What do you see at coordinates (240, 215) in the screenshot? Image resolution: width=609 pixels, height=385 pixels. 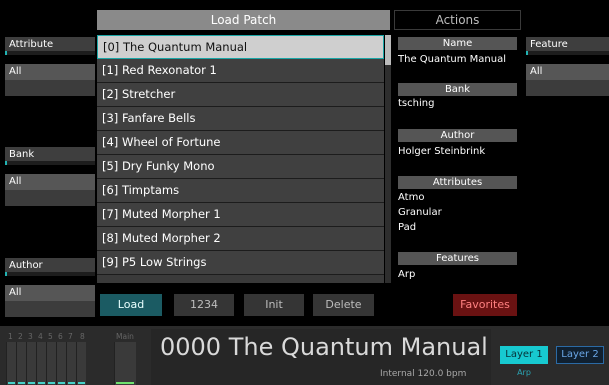 I see `patch-list-item: [7] Muted Morpher 1` at bounding box center [240, 215].